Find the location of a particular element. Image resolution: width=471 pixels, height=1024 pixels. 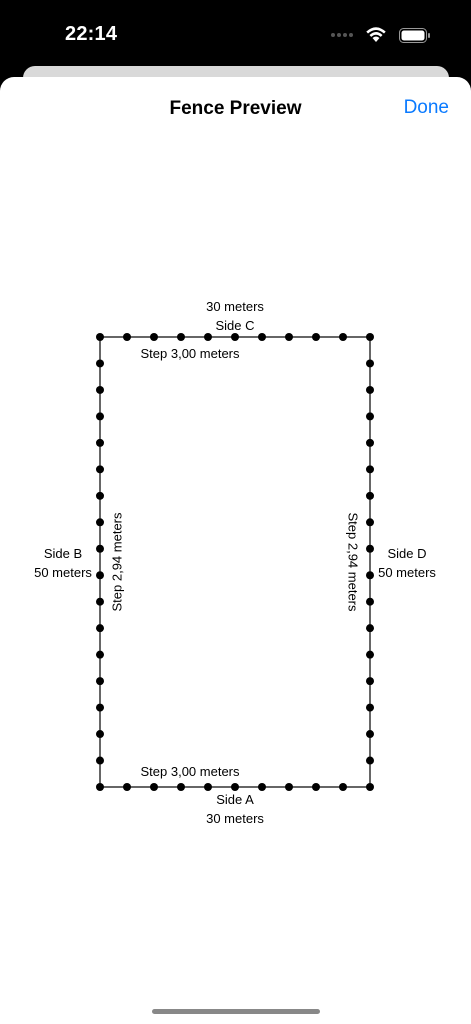

side-a-step: Step 3,00 meters is located at coordinates (190, 771).